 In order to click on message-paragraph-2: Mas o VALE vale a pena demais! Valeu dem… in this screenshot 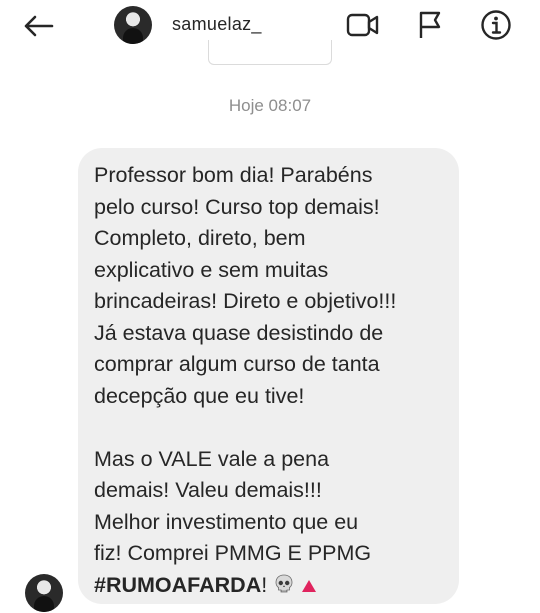, I will do `click(233, 506)`.